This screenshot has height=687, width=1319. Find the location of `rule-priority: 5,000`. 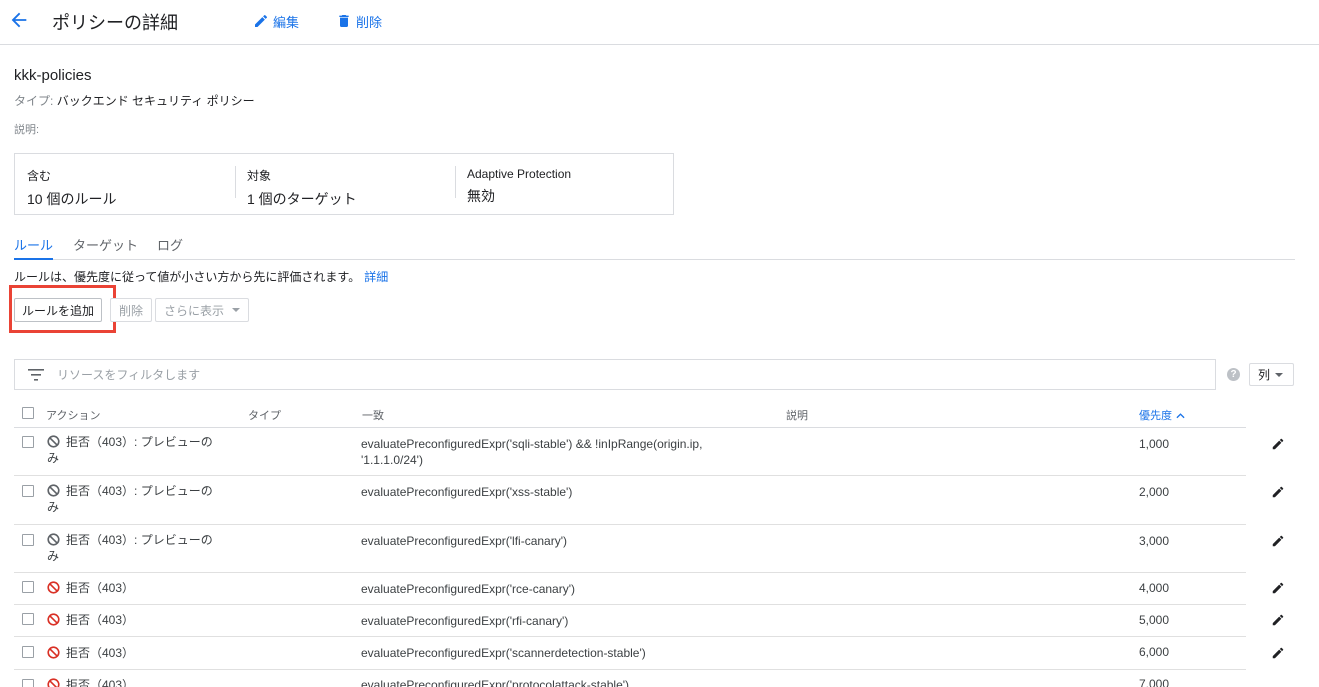

rule-priority: 5,000 is located at coordinates (1154, 620).